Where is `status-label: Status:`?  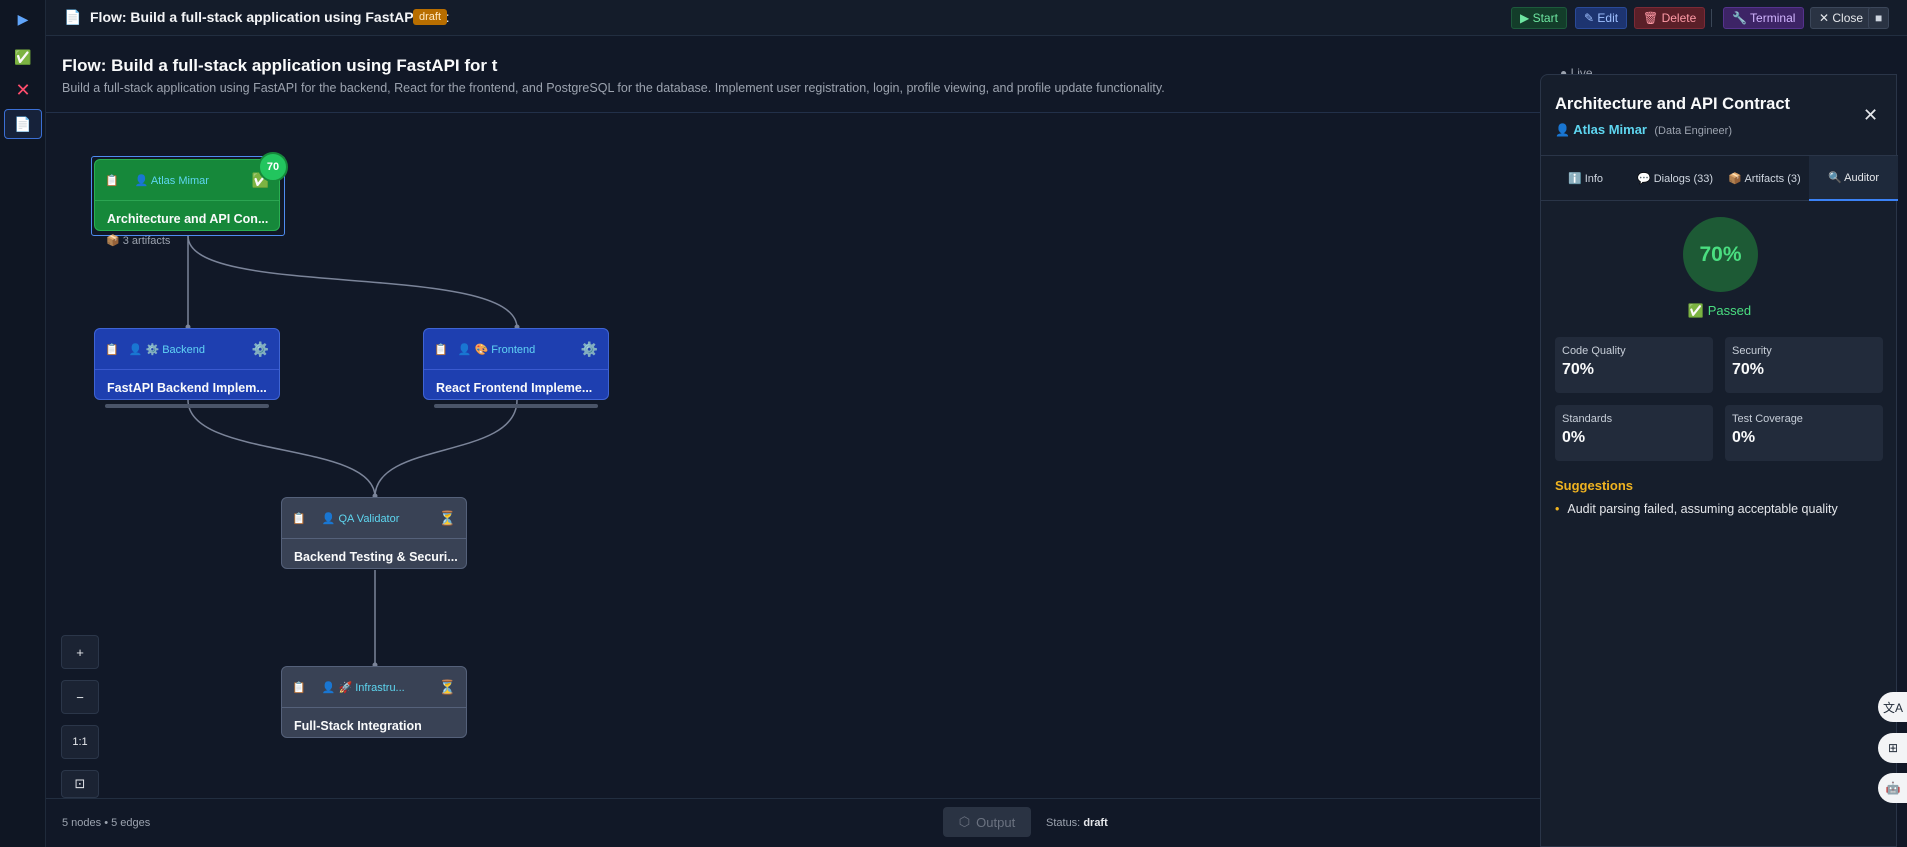 status-label: Status: is located at coordinates (1063, 823).